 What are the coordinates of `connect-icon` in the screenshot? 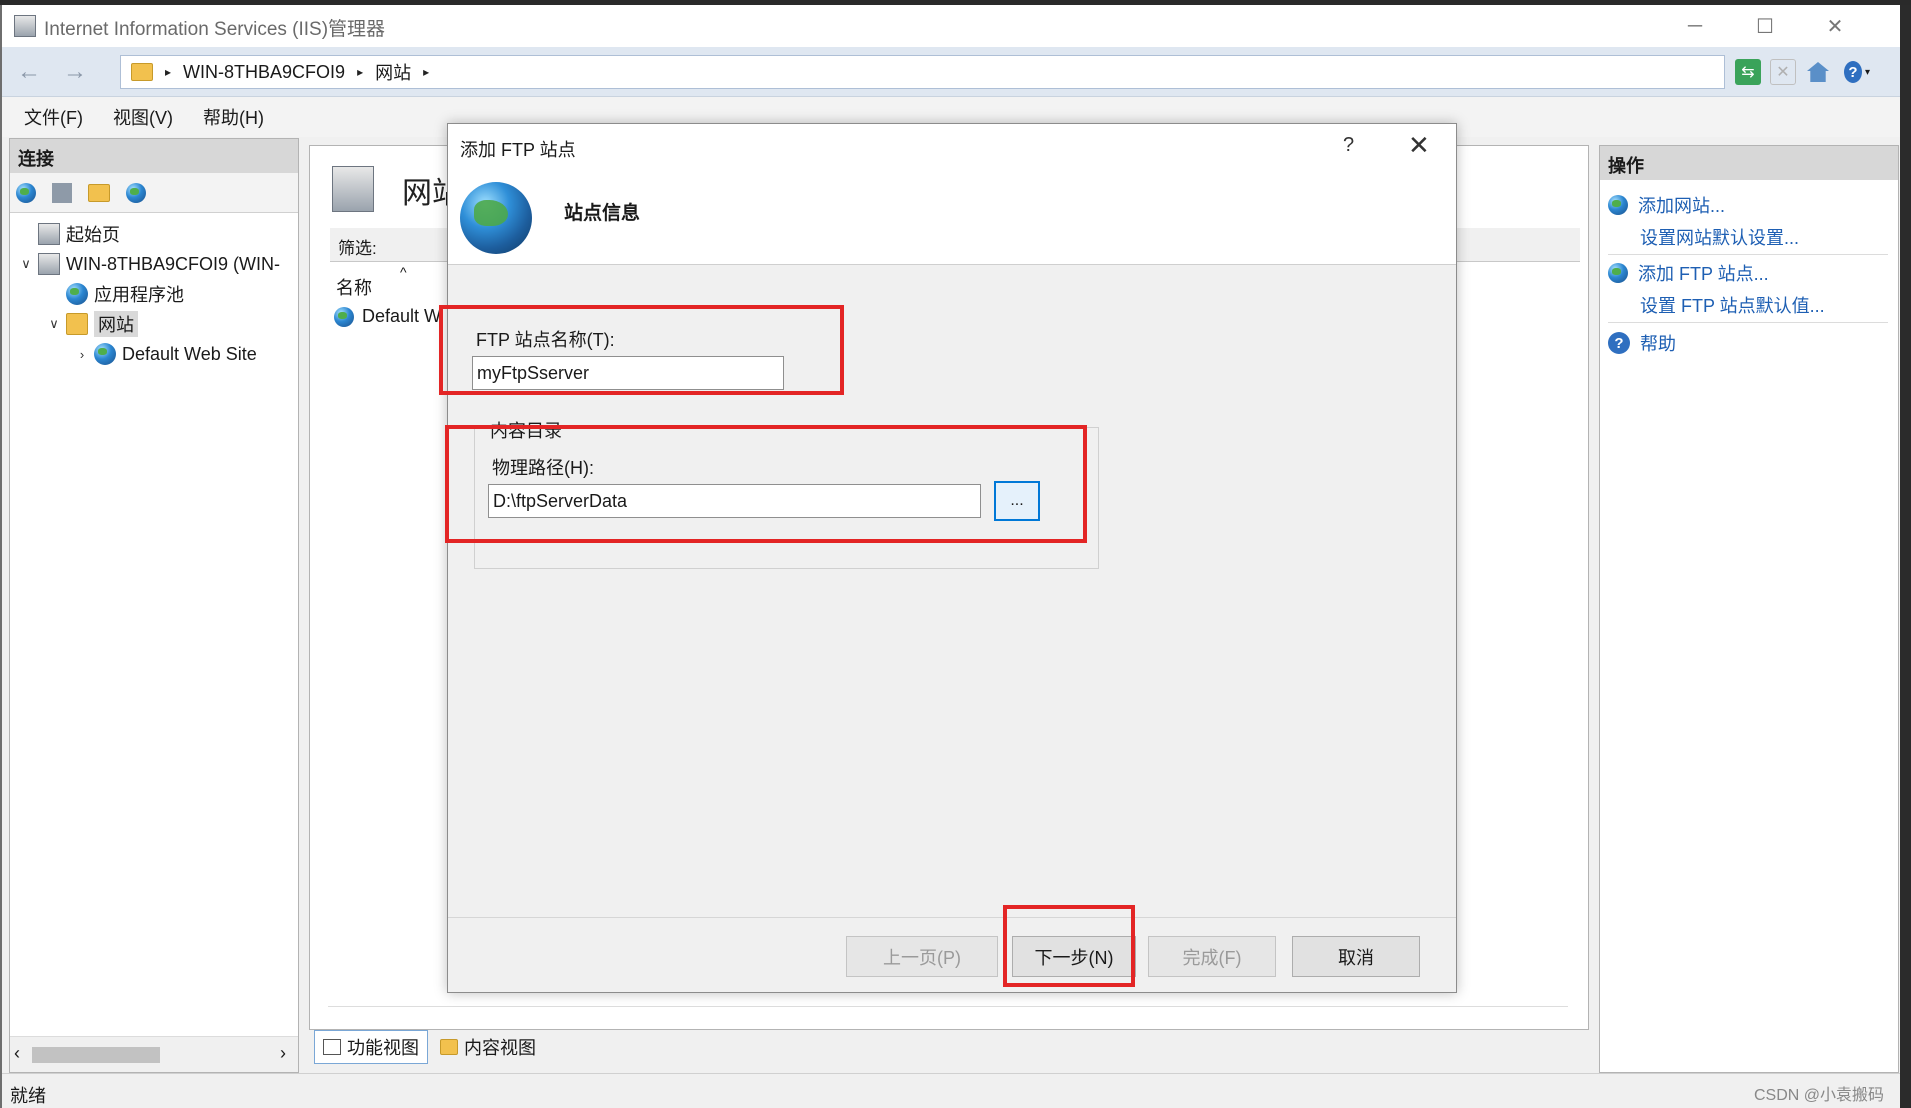 It's located at (26, 192).